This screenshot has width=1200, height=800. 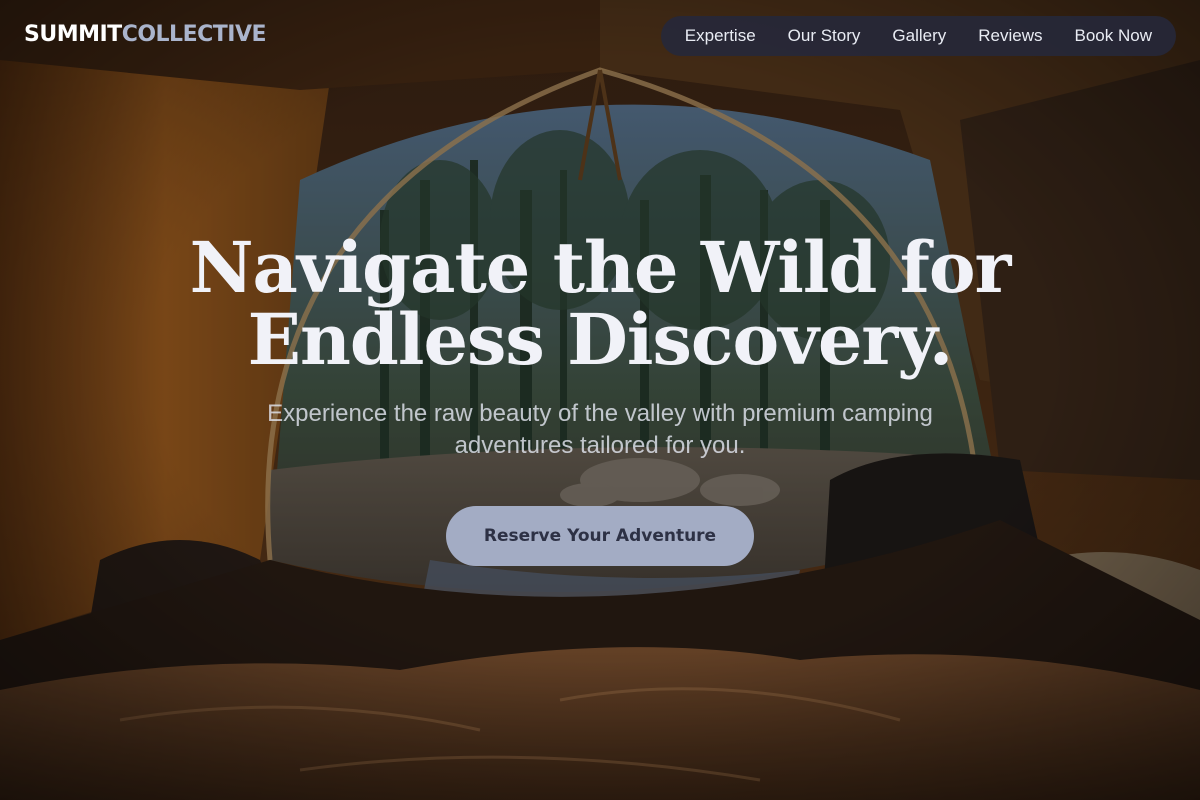 I want to click on hero-title: Navigate the Wild for Endless Discovery., so click(x=600, y=303).